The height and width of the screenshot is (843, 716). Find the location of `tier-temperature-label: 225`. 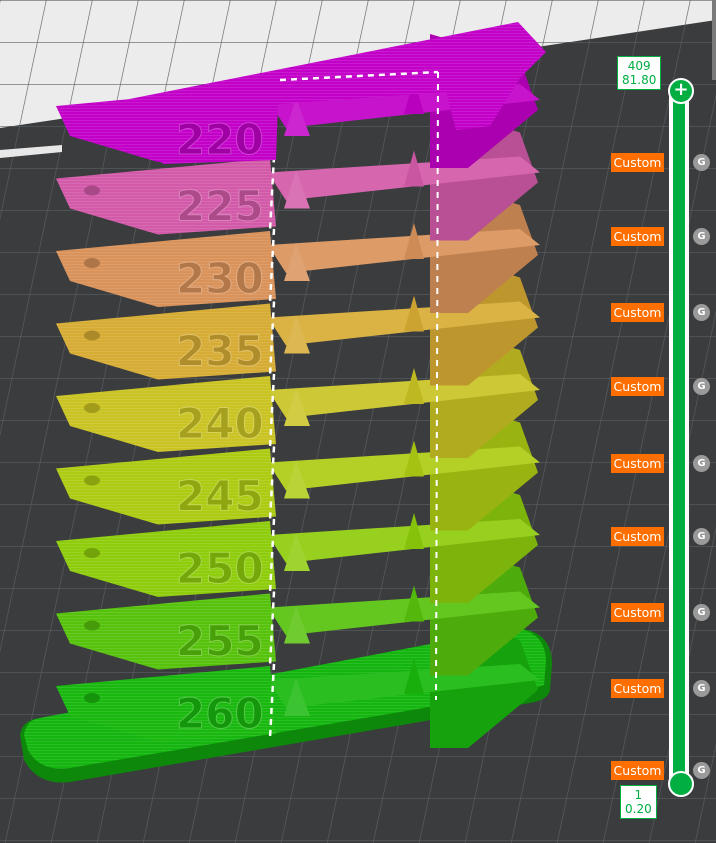

tier-temperature-label: 225 is located at coordinates (220, 206).